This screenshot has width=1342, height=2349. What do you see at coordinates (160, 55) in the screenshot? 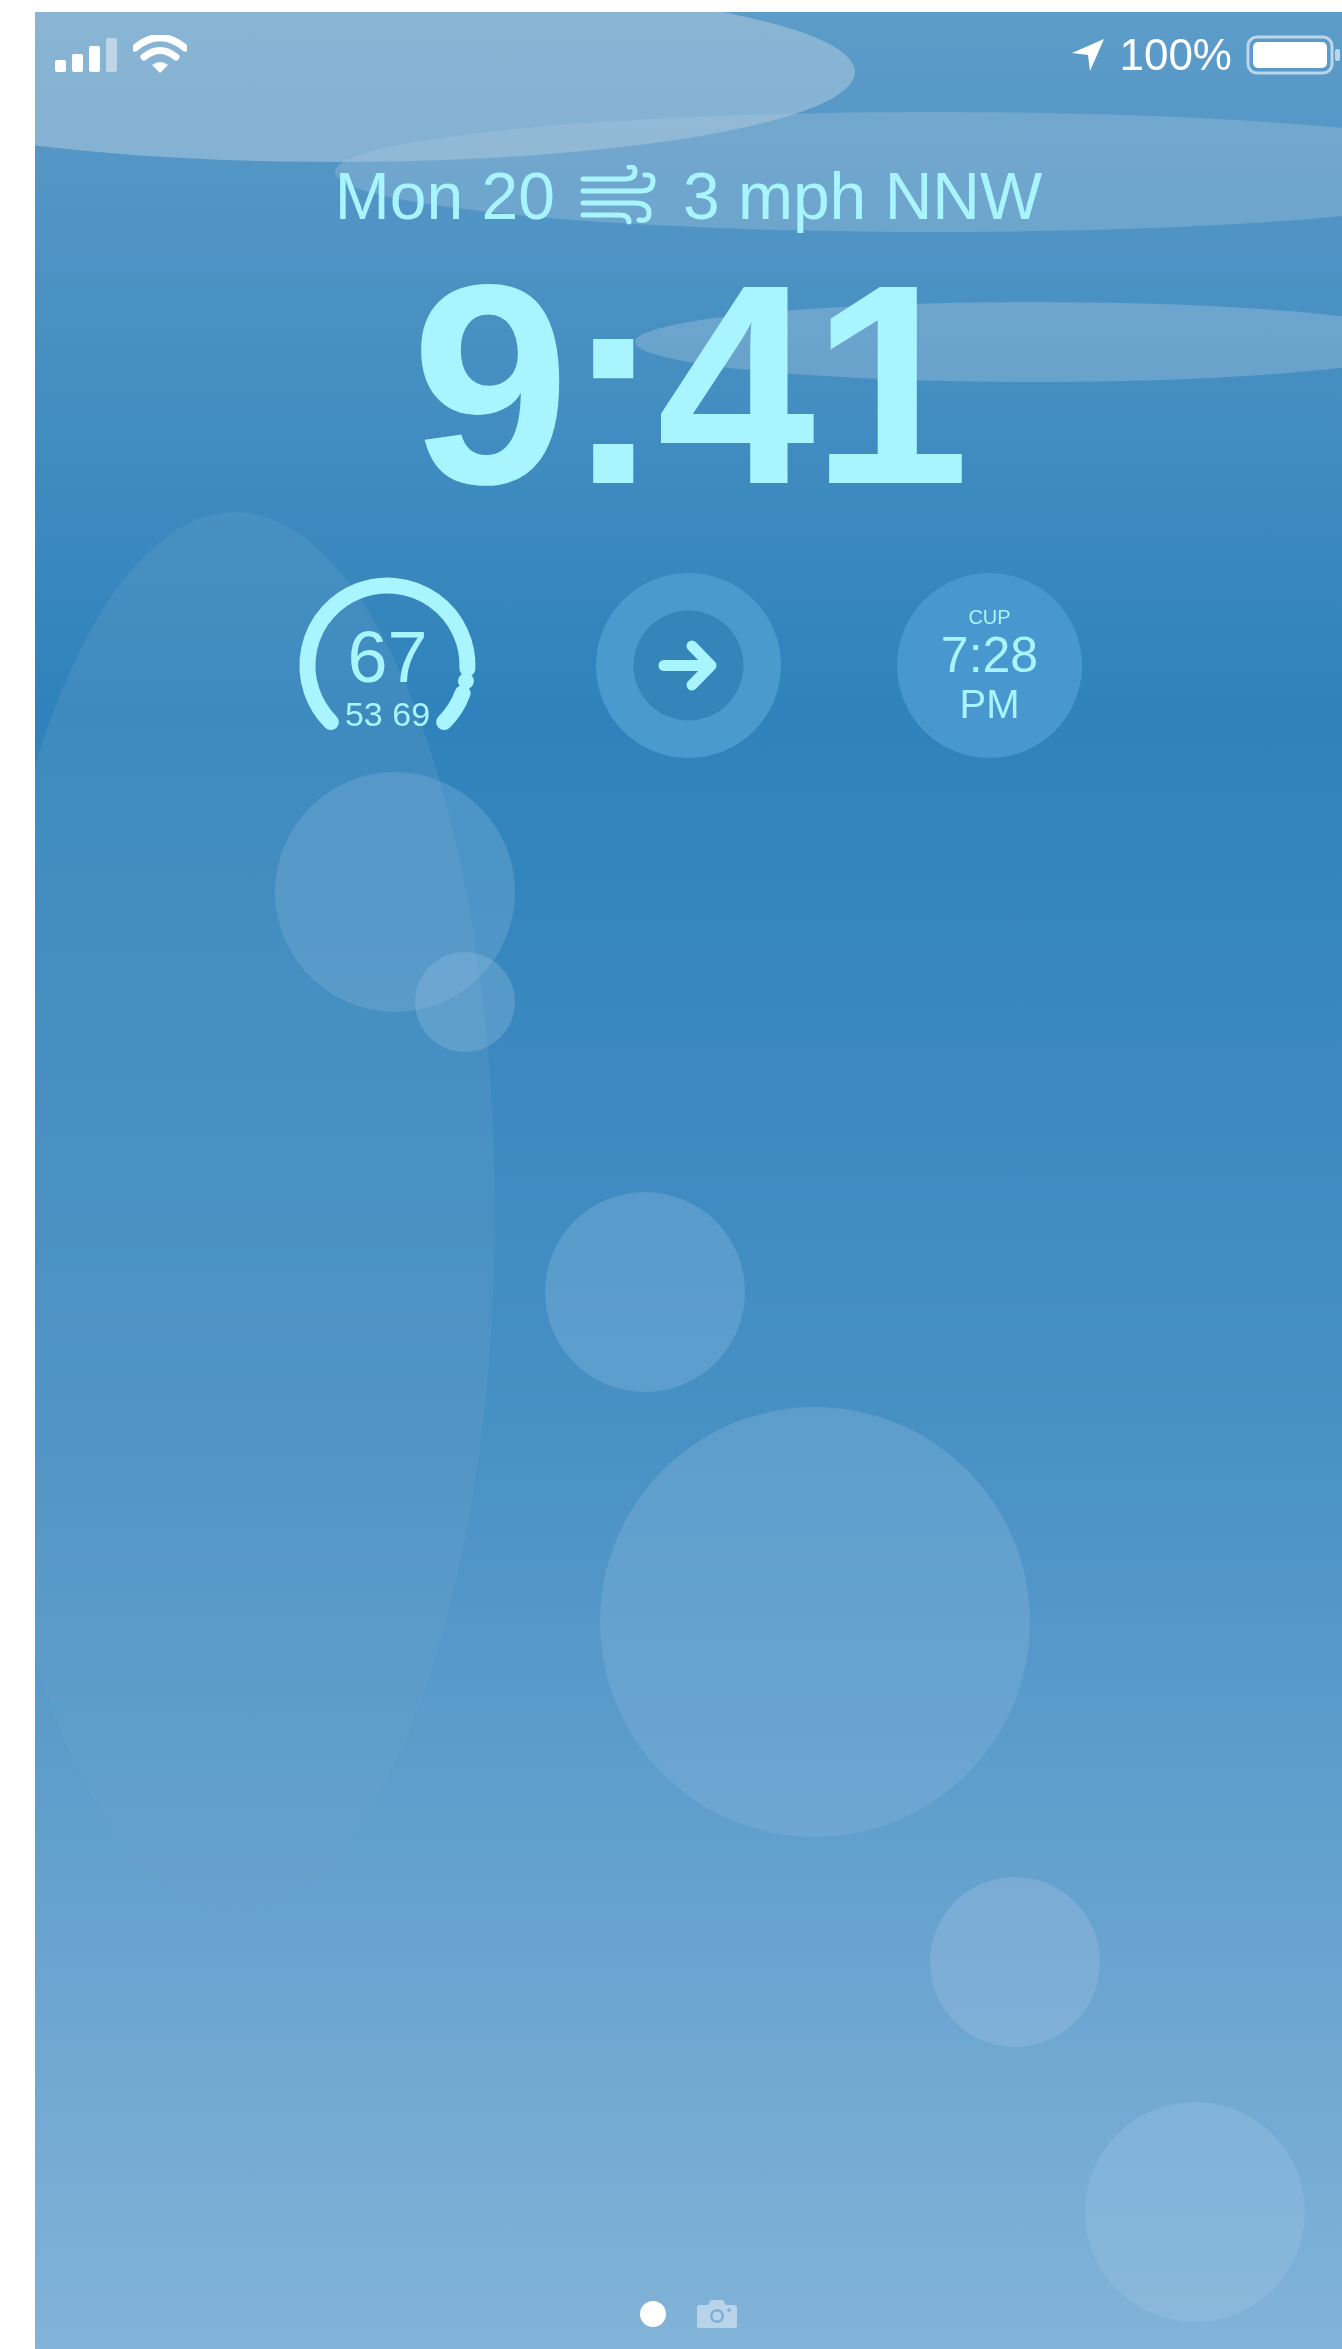
I see `wifi-icon` at bounding box center [160, 55].